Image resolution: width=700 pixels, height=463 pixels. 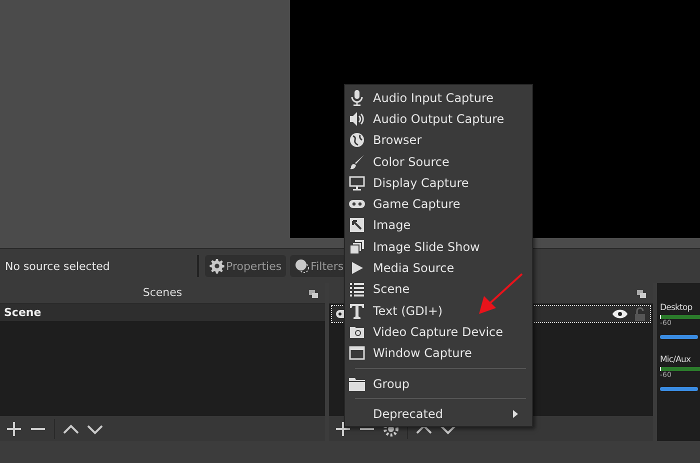 What do you see at coordinates (357, 310) in the screenshot?
I see `text-icon` at bounding box center [357, 310].